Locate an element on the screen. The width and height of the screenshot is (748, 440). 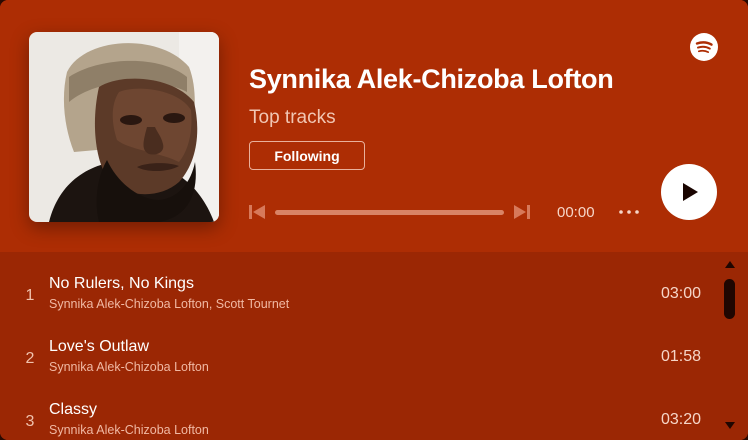
artist-name: Synnika Alek-Chizoba Lofton is located at coordinates (431, 79).